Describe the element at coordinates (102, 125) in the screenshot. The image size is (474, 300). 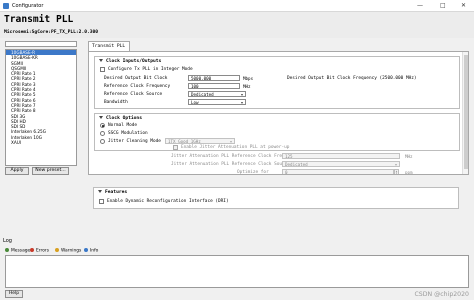
I see `normal-mode-radio` at that location.